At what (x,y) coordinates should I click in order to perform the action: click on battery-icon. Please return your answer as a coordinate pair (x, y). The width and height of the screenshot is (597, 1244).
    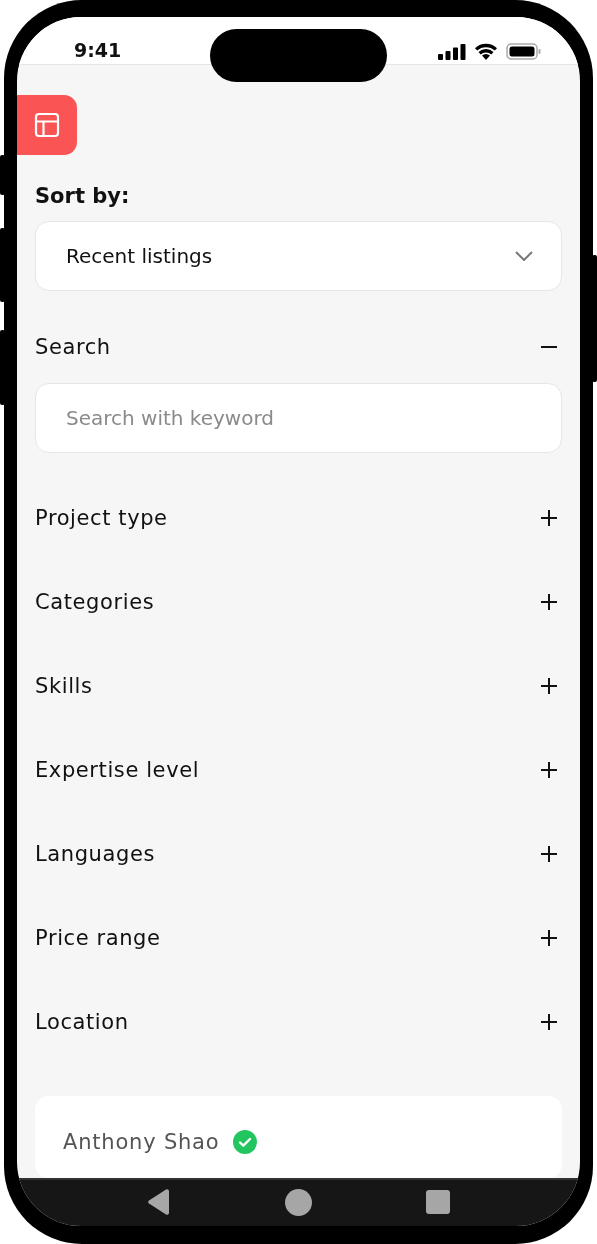
    Looking at the image, I should click on (524, 51).